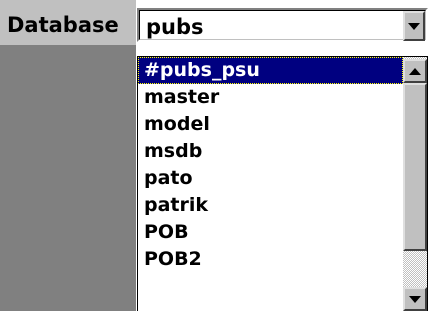 The height and width of the screenshot is (311, 431). I want to click on combobox-field: pubs, so click(282, 25).